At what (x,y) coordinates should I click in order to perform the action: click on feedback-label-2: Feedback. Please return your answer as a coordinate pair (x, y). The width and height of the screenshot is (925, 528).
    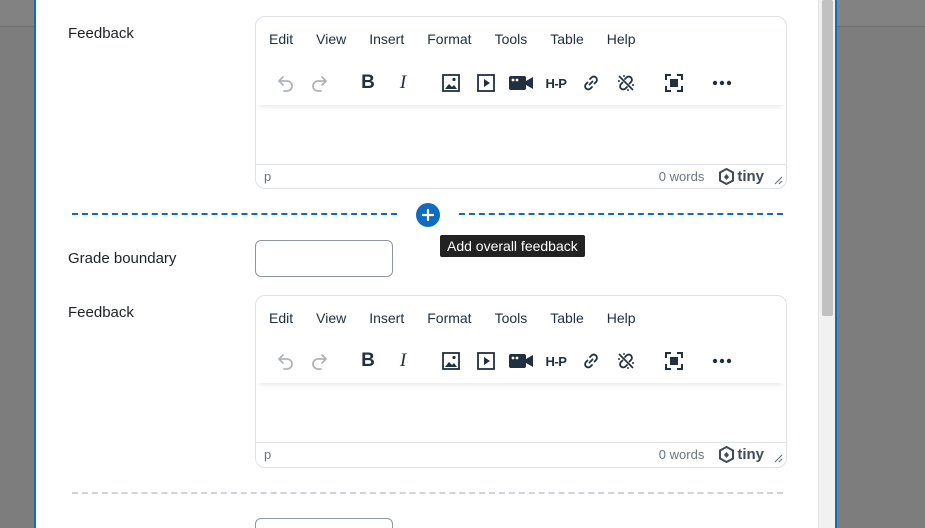
    Looking at the image, I should click on (101, 312).